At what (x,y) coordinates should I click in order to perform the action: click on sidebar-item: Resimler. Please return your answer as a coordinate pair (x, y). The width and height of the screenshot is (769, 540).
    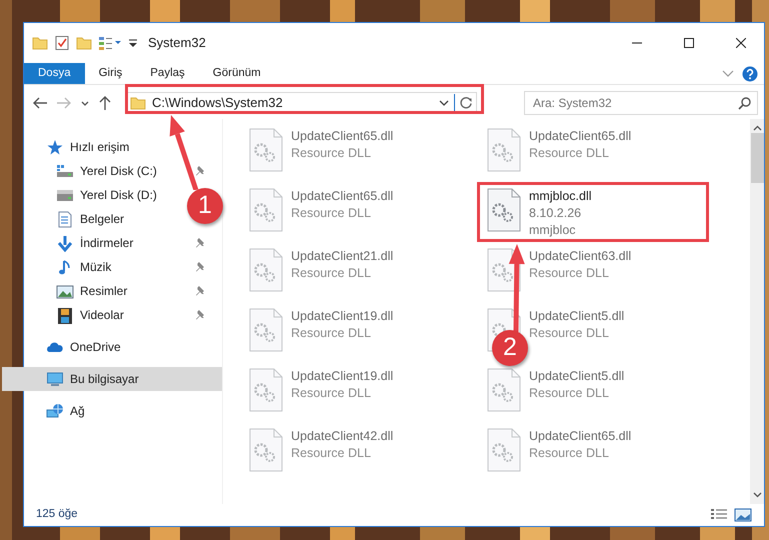
    Looking at the image, I should click on (123, 291).